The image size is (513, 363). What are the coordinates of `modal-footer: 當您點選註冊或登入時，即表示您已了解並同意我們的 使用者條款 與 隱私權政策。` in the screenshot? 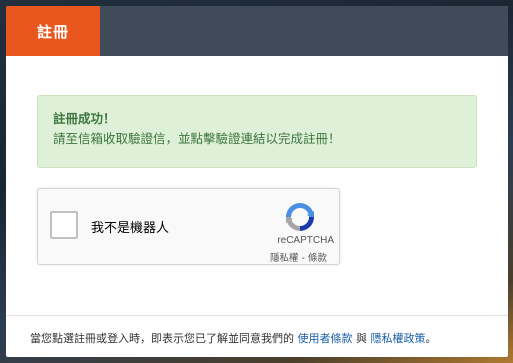 It's located at (257, 336).